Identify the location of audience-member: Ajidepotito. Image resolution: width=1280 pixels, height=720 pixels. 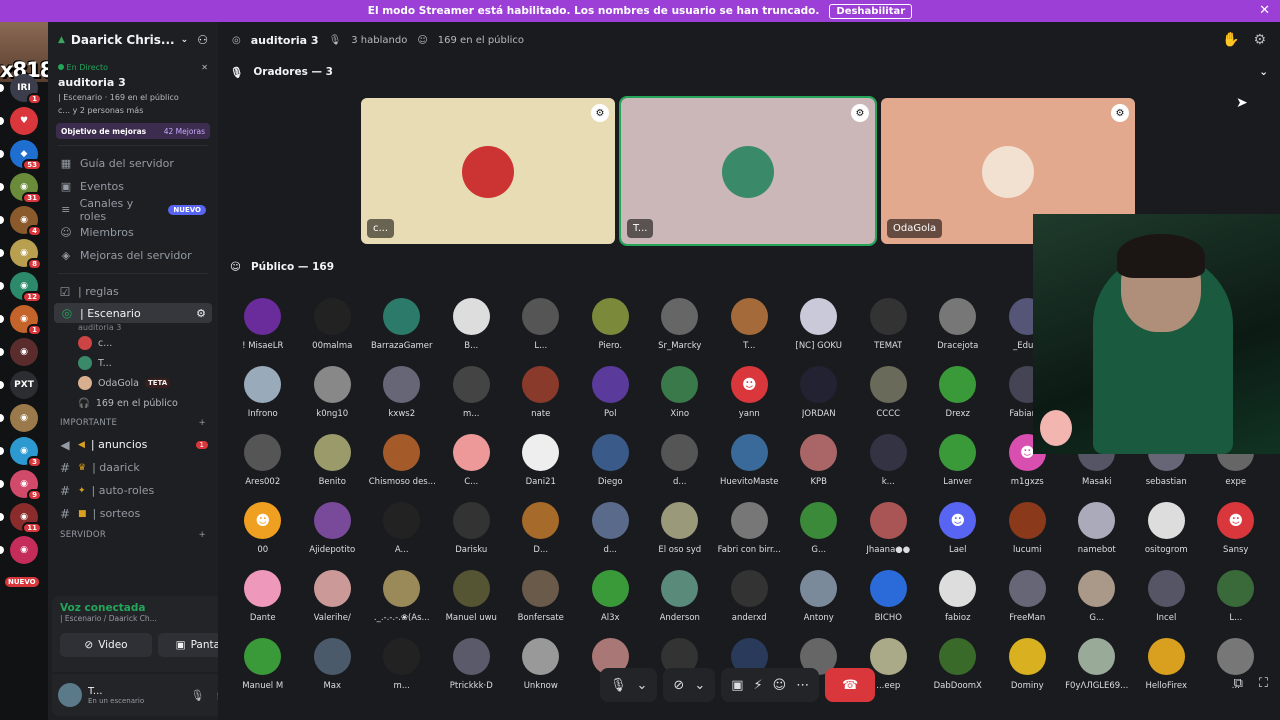
(333, 531).